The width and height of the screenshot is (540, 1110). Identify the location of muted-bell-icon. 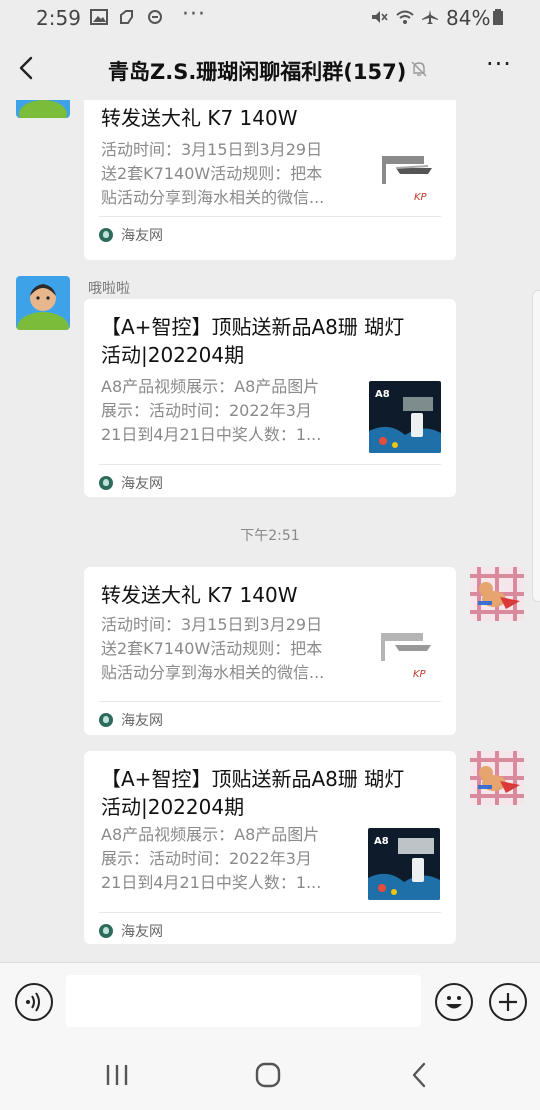
(419, 69).